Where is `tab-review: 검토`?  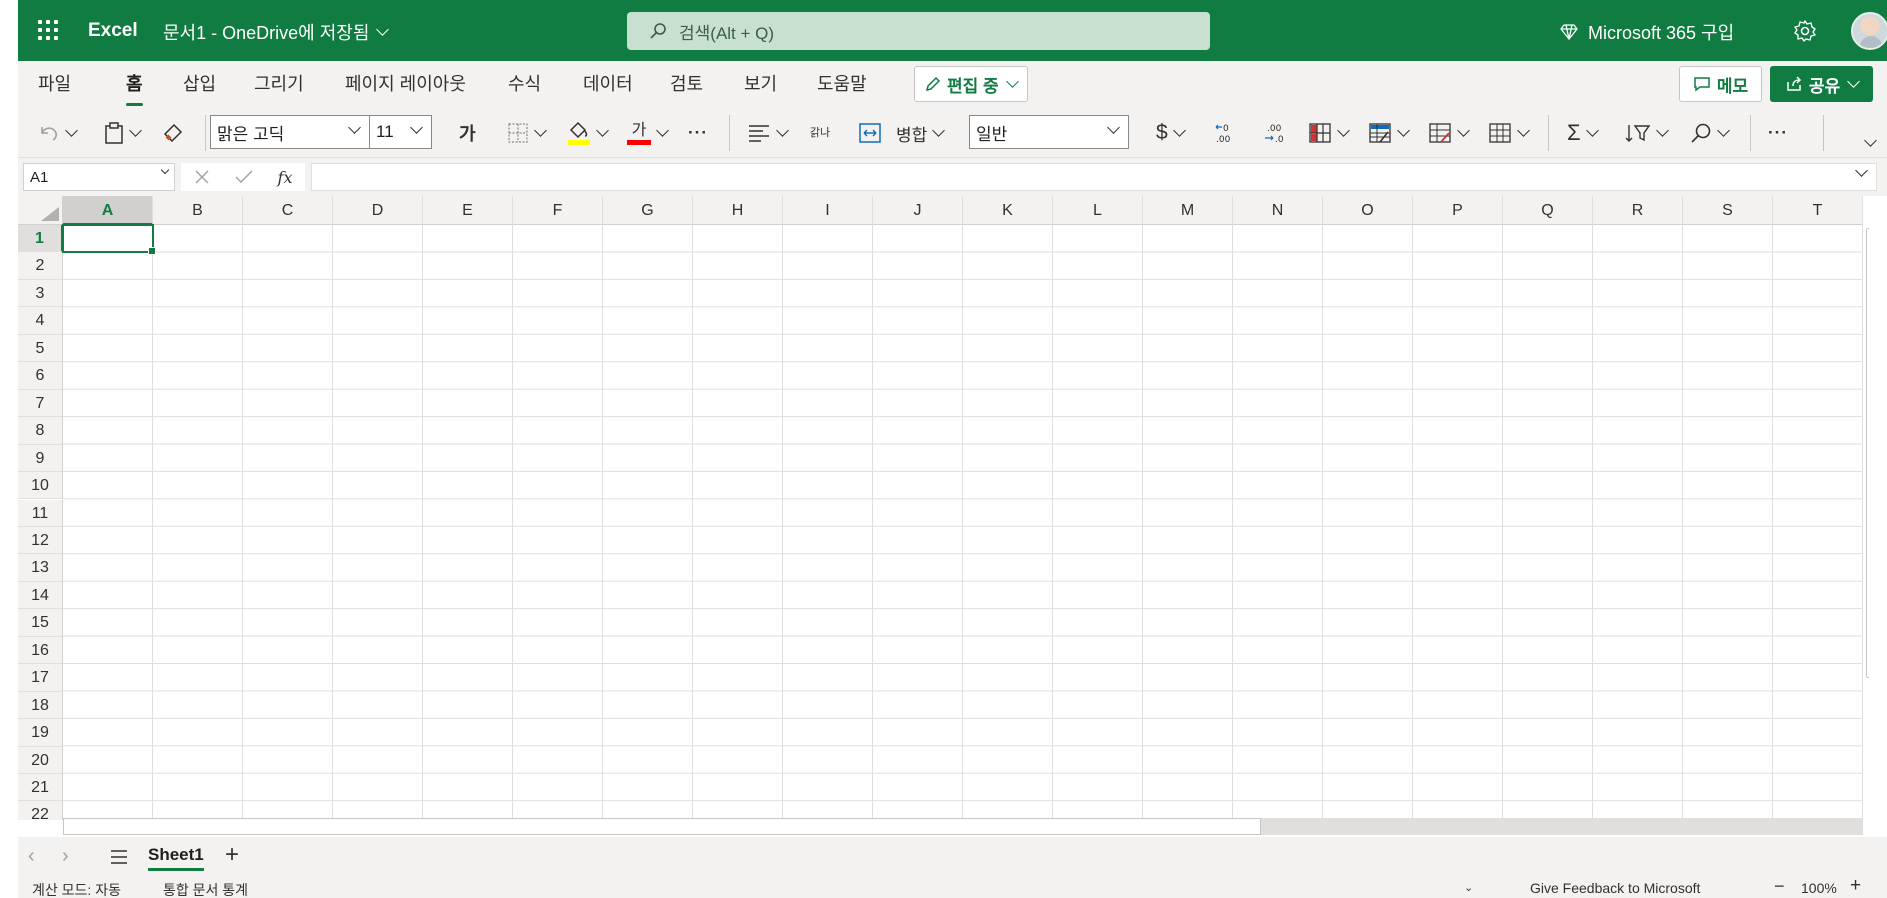 tab-review: 검토 is located at coordinates (686, 83).